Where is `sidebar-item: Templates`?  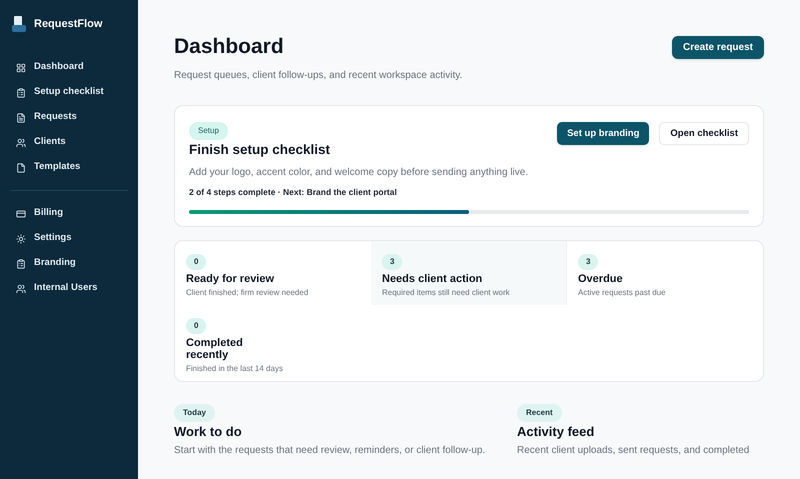
sidebar-item: Templates is located at coordinates (69, 167).